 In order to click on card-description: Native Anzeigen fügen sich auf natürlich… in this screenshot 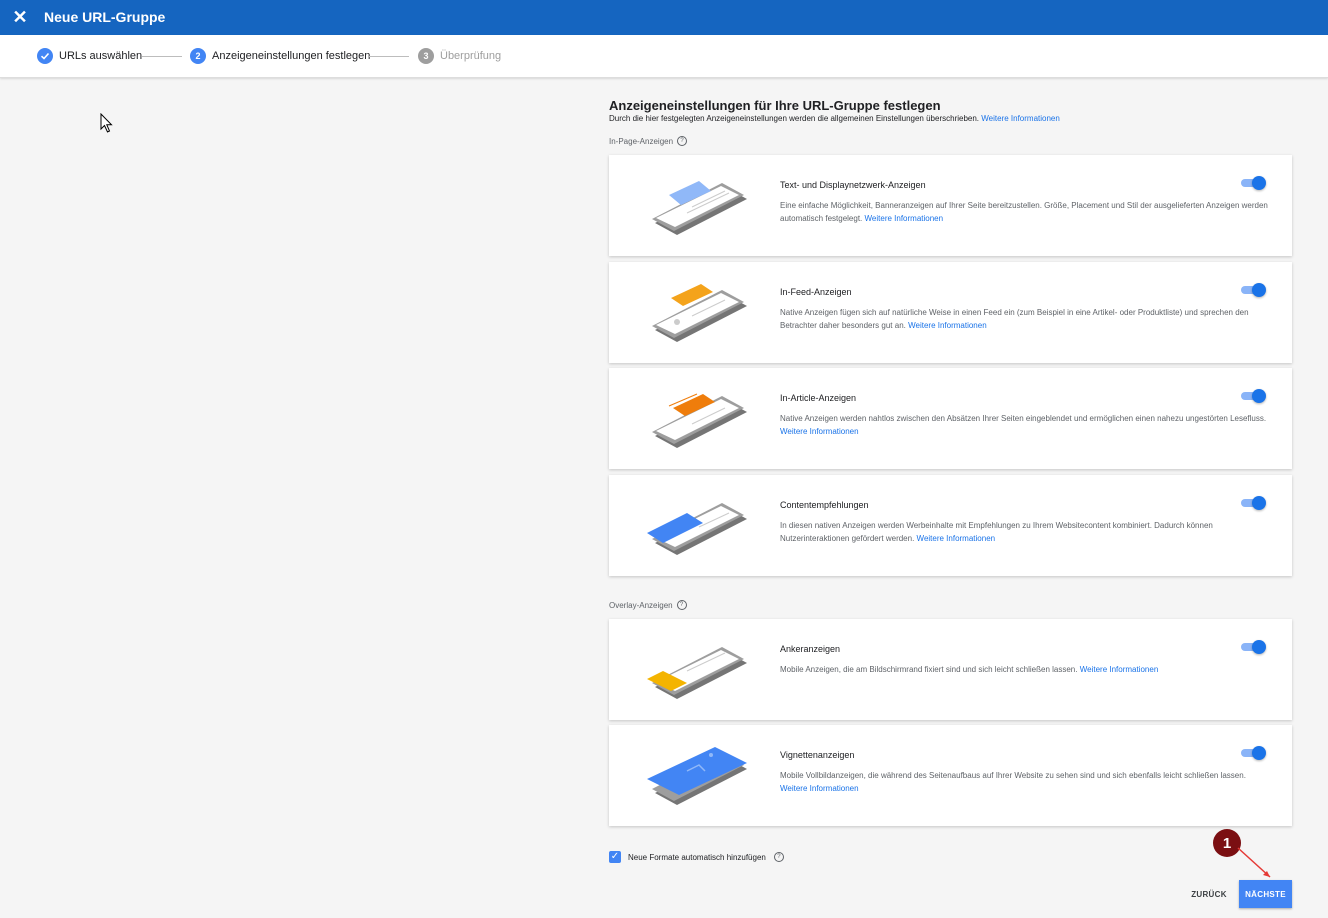, I will do `click(1014, 319)`.